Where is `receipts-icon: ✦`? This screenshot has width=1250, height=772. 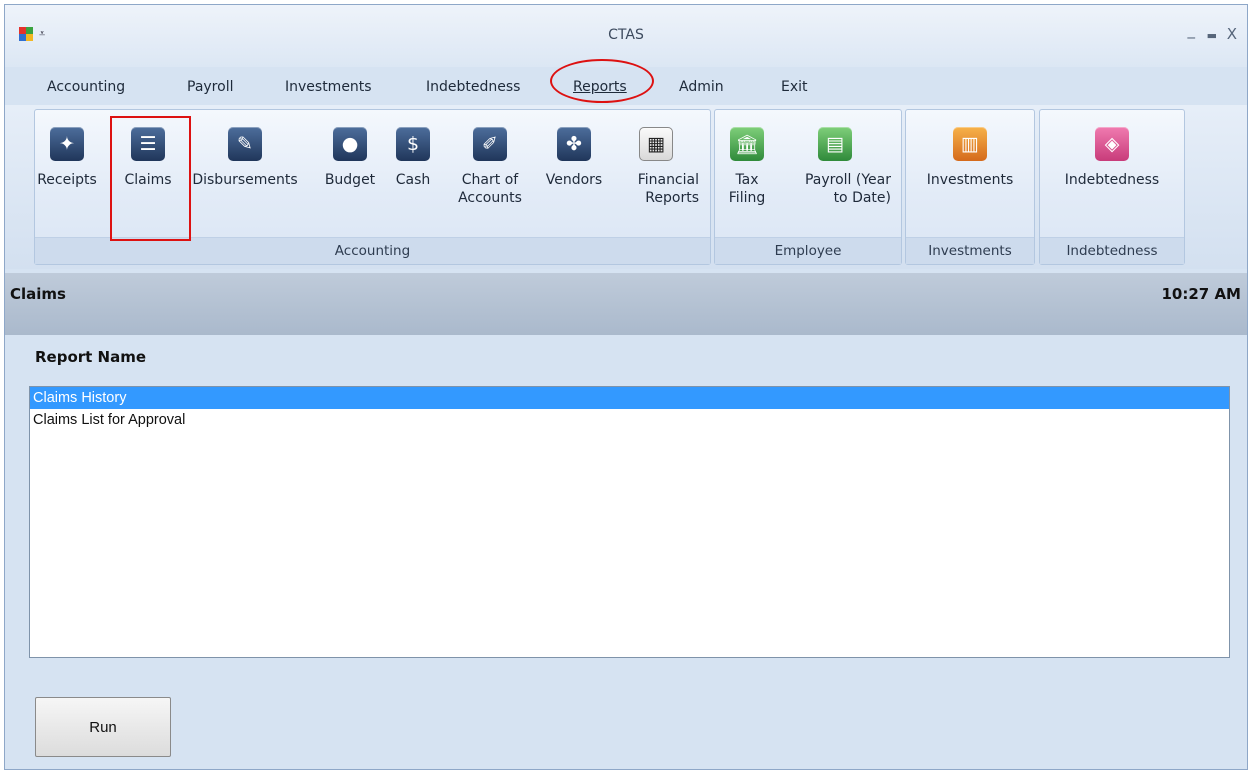
receipts-icon: ✦ is located at coordinates (67, 144).